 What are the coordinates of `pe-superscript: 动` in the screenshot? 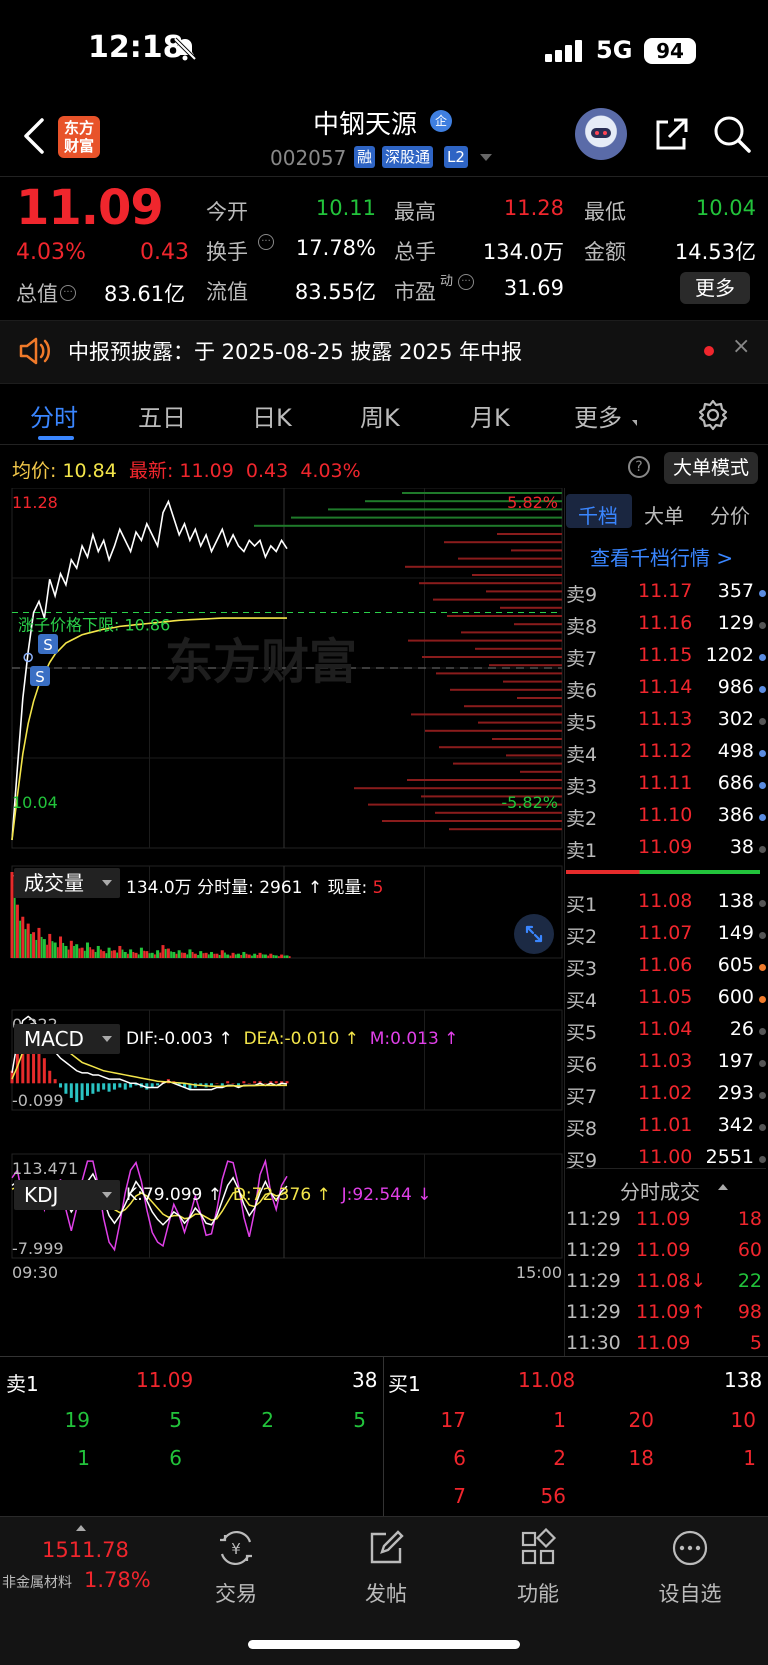 It's located at (447, 281).